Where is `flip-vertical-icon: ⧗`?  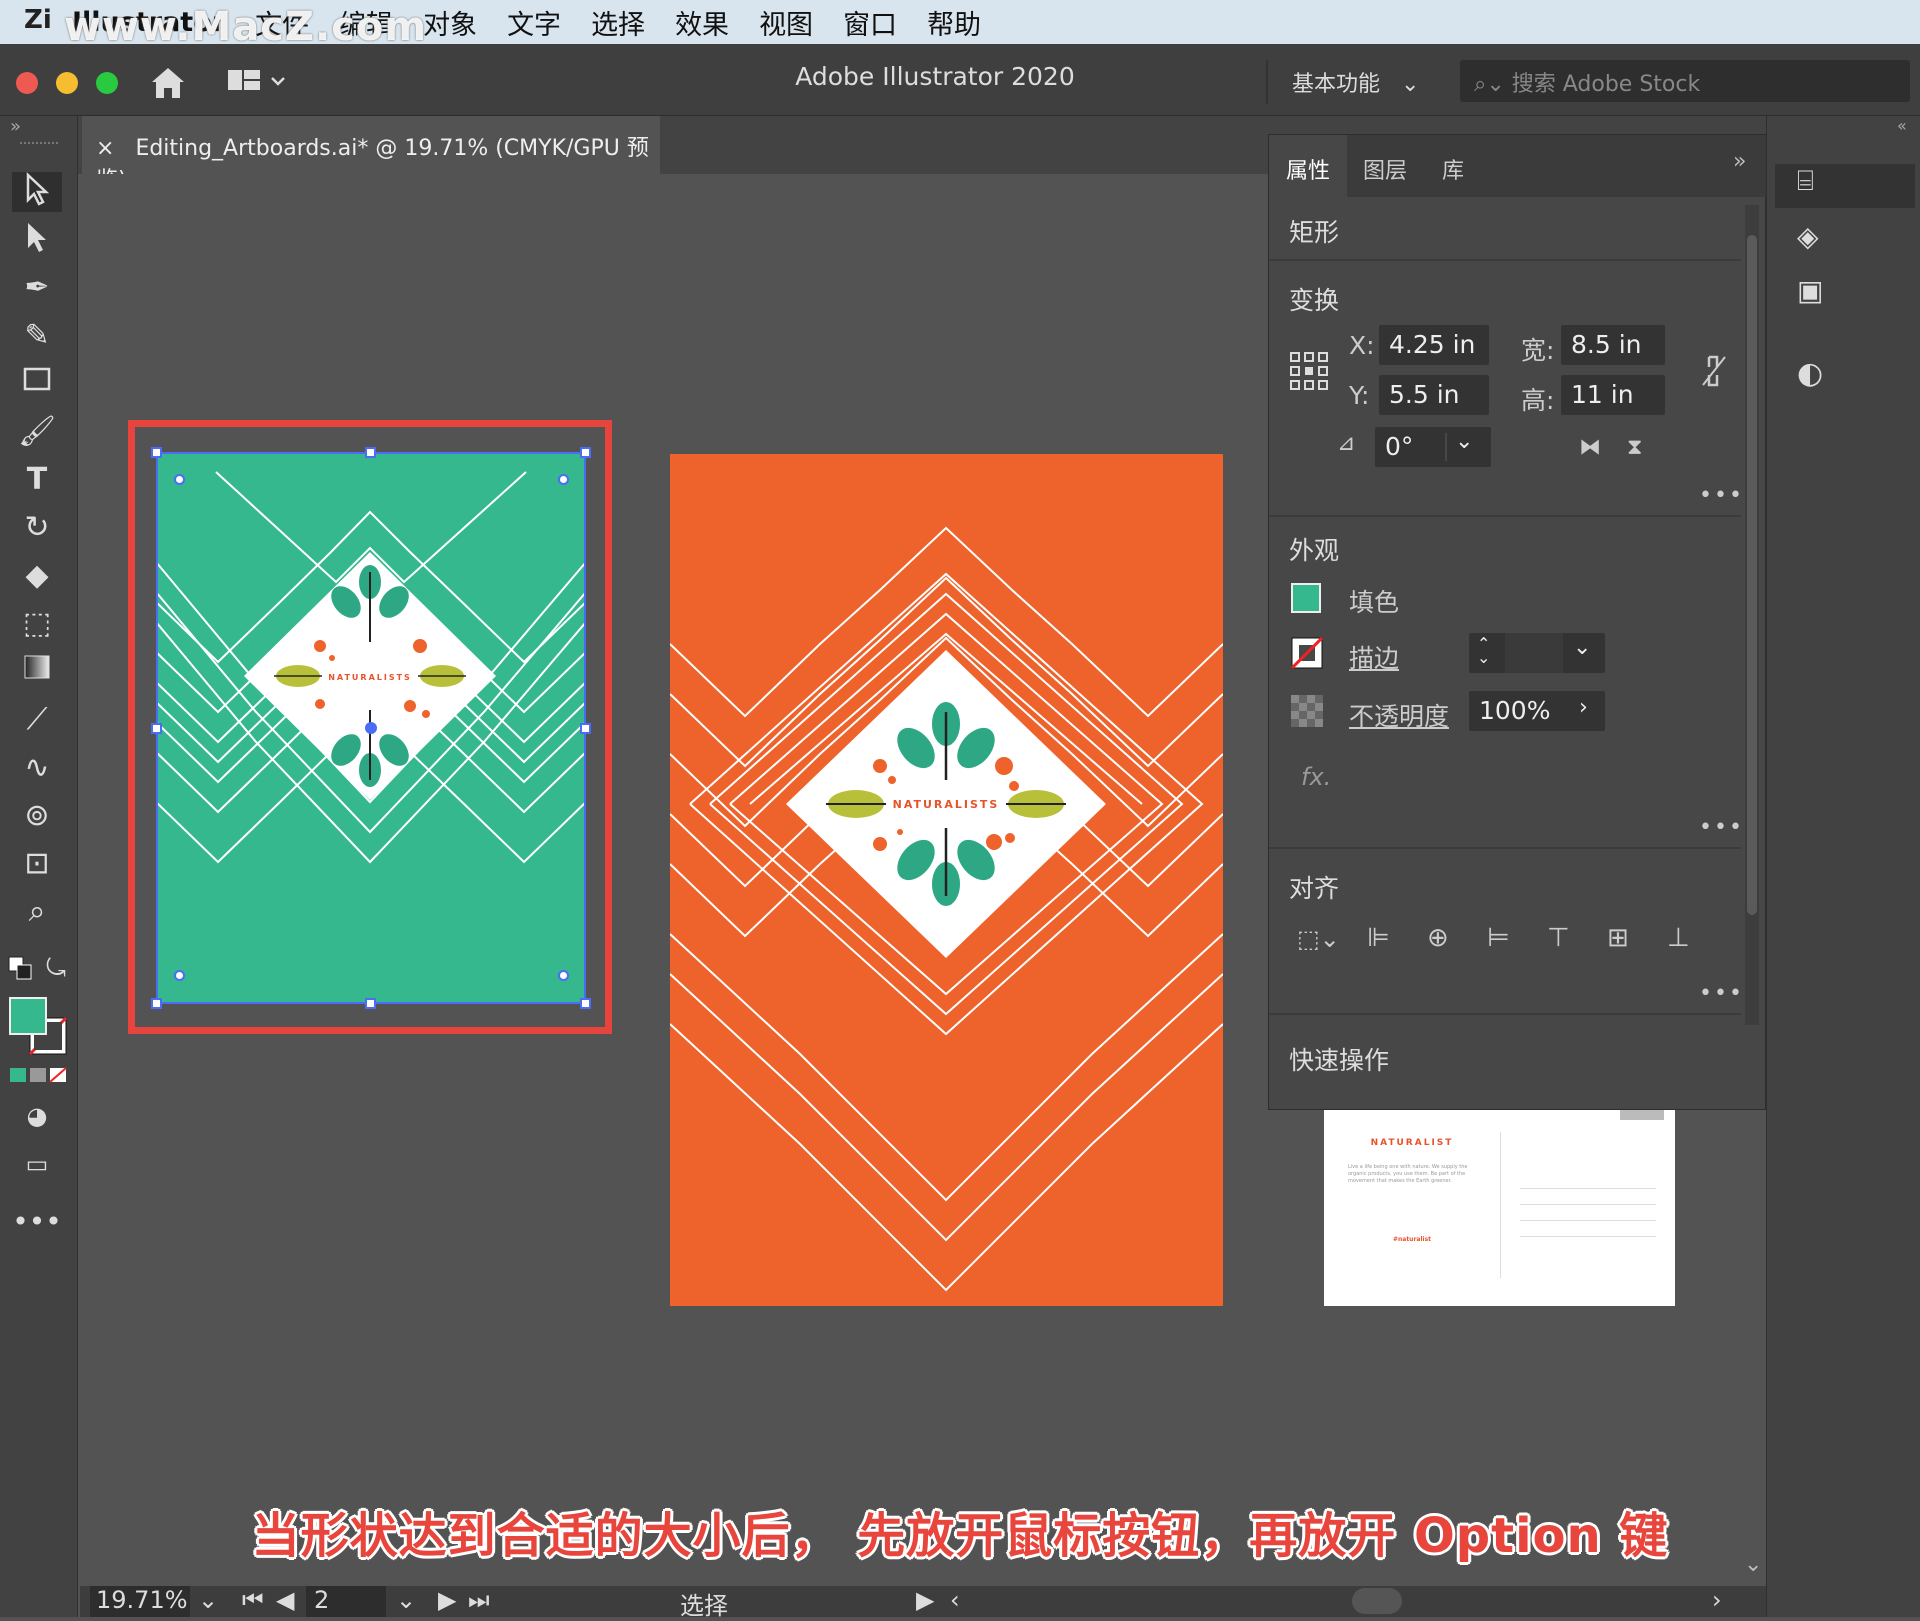
flip-vertical-icon: ⧗ is located at coordinates (1634, 447).